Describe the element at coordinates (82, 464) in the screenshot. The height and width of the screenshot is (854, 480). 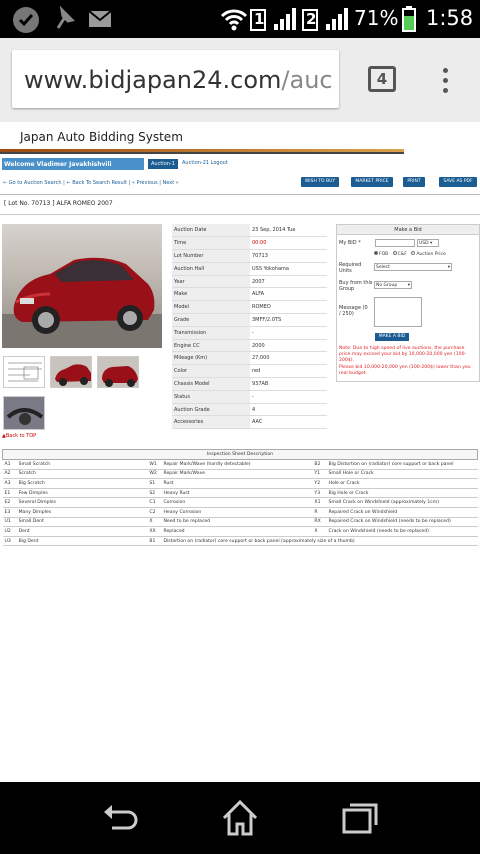
I see `inspection-description: Small Scratch` at that location.